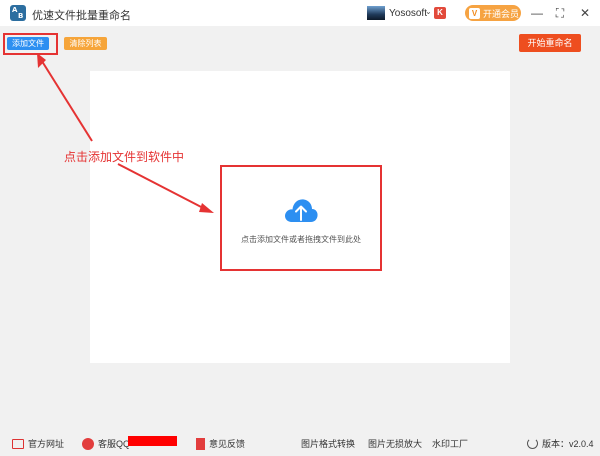  What do you see at coordinates (501, 13) in the screenshot?
I see `vip-label: 开通会员` at bounding box center [501, 13].